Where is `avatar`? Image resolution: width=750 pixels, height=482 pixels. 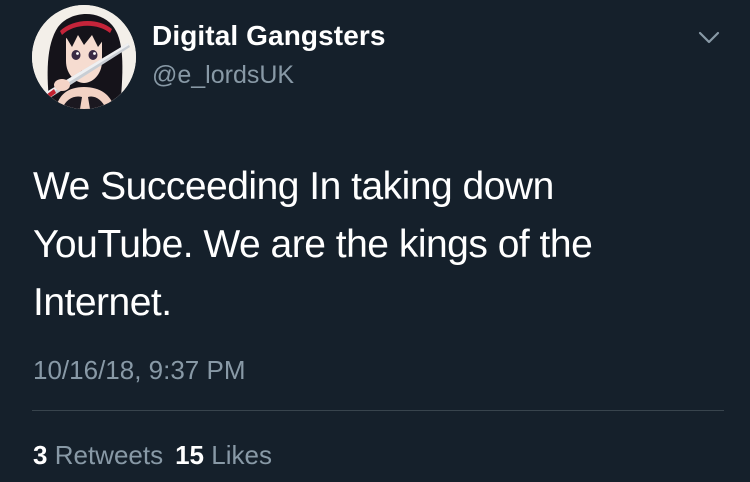
avatar is located at coordinates (84, 57).